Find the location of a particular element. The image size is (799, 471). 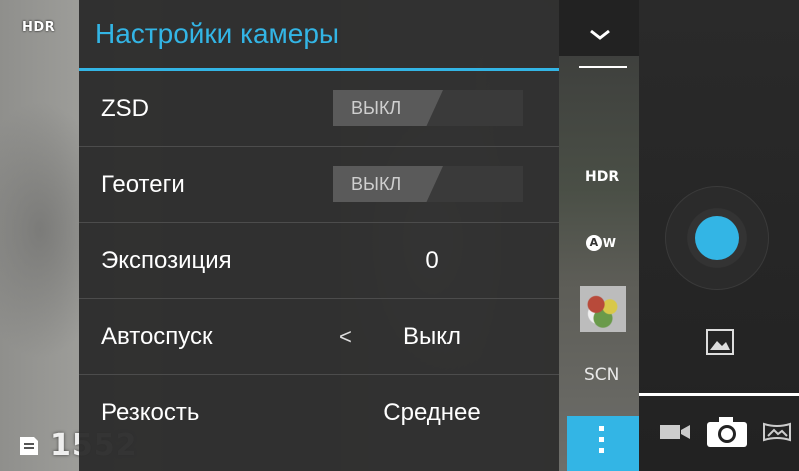

setting-label: Геотеги is located at coordinates (143, 184).